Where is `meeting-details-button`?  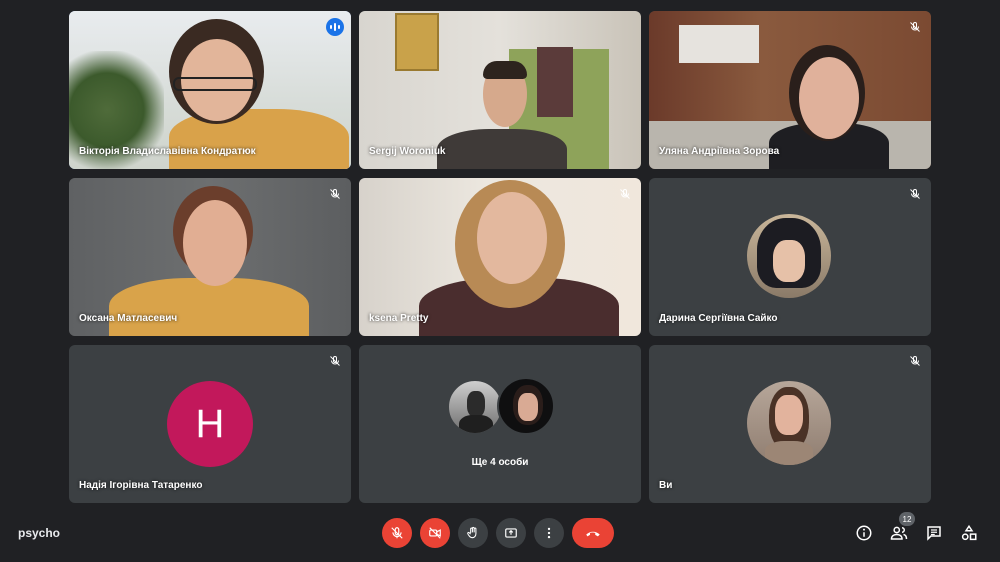 meeting-details-button is located at coordinates (864, 533).